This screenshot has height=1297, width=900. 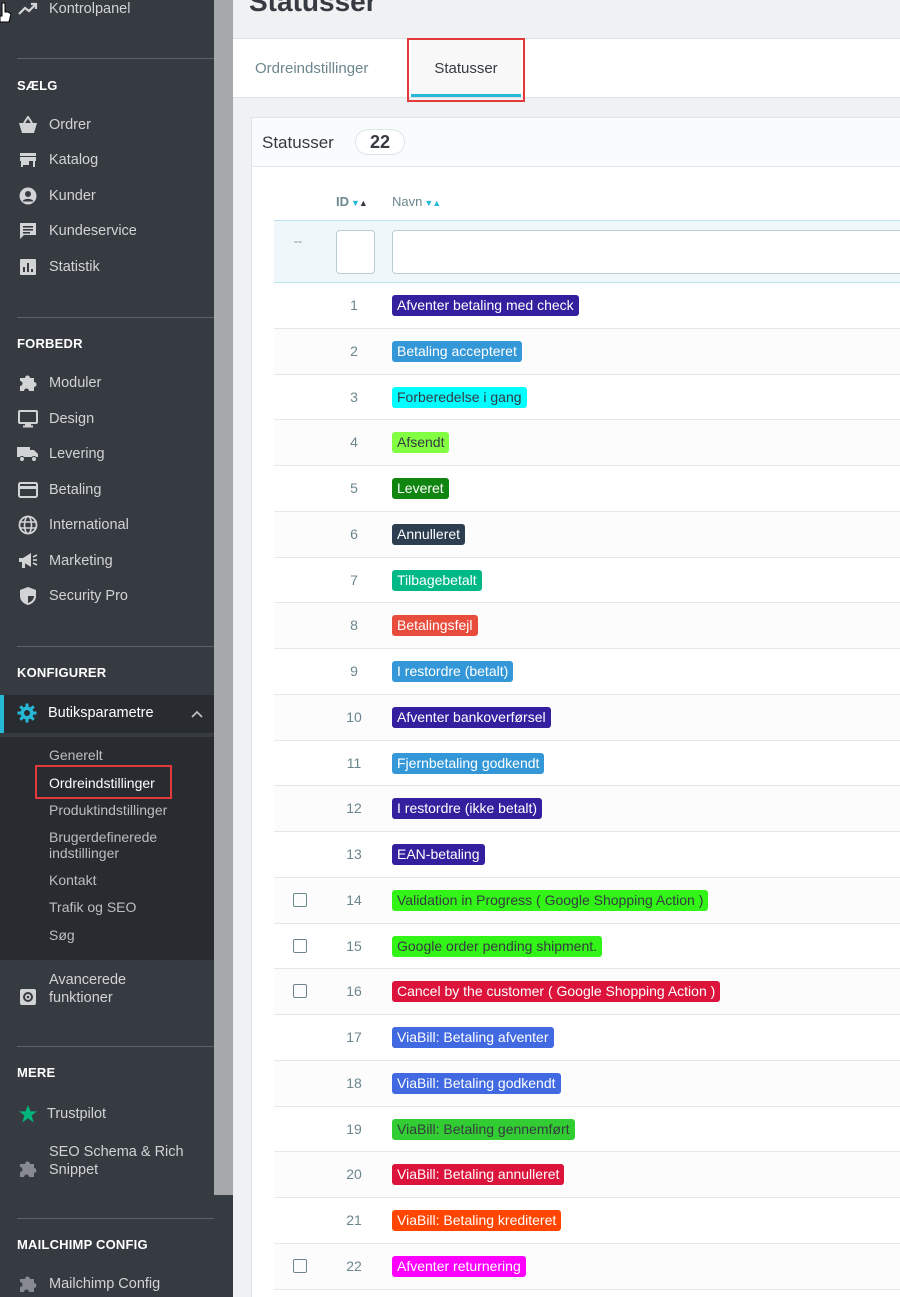 I want to click on sidebar-item-seo-schema: SEO Schema & Rich Snippet, so click(x=107, y=1161).